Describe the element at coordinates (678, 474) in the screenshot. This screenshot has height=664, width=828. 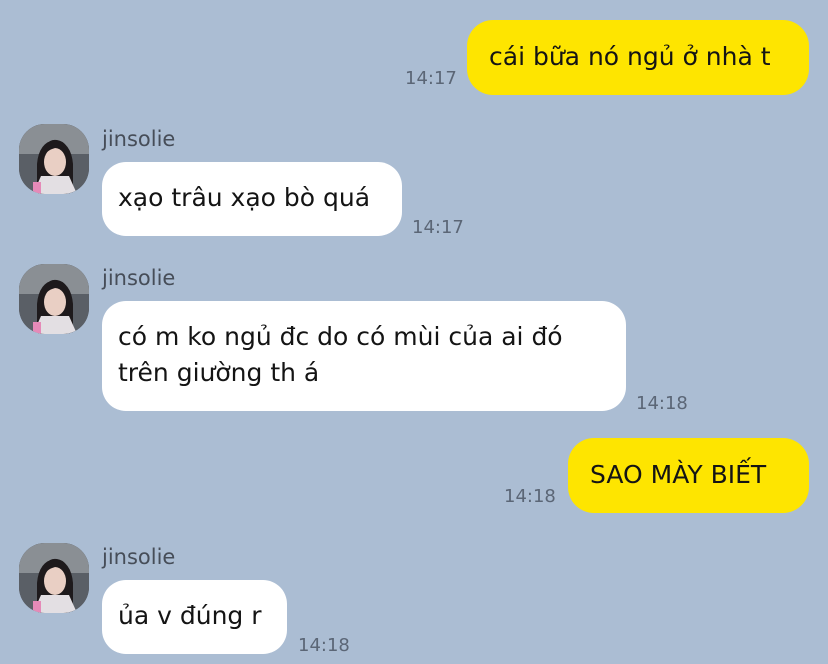
I see `message-text: SAO MÀY BIẾT` at that location.